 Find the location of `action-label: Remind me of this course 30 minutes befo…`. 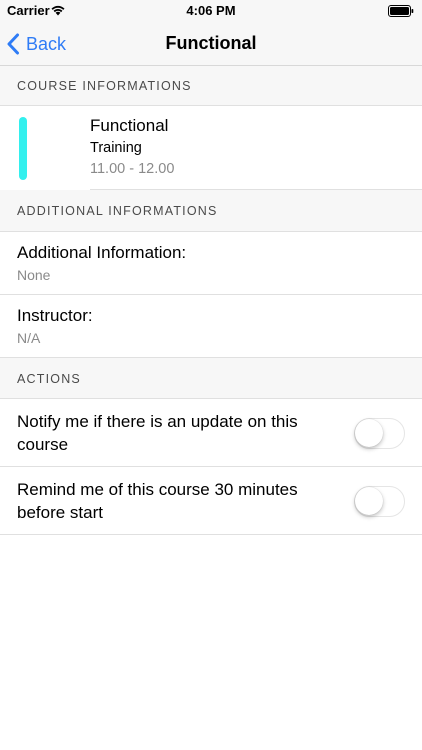

action-label: Remind me of this course 30 minutes befo… is located at coordinates (157, 501).